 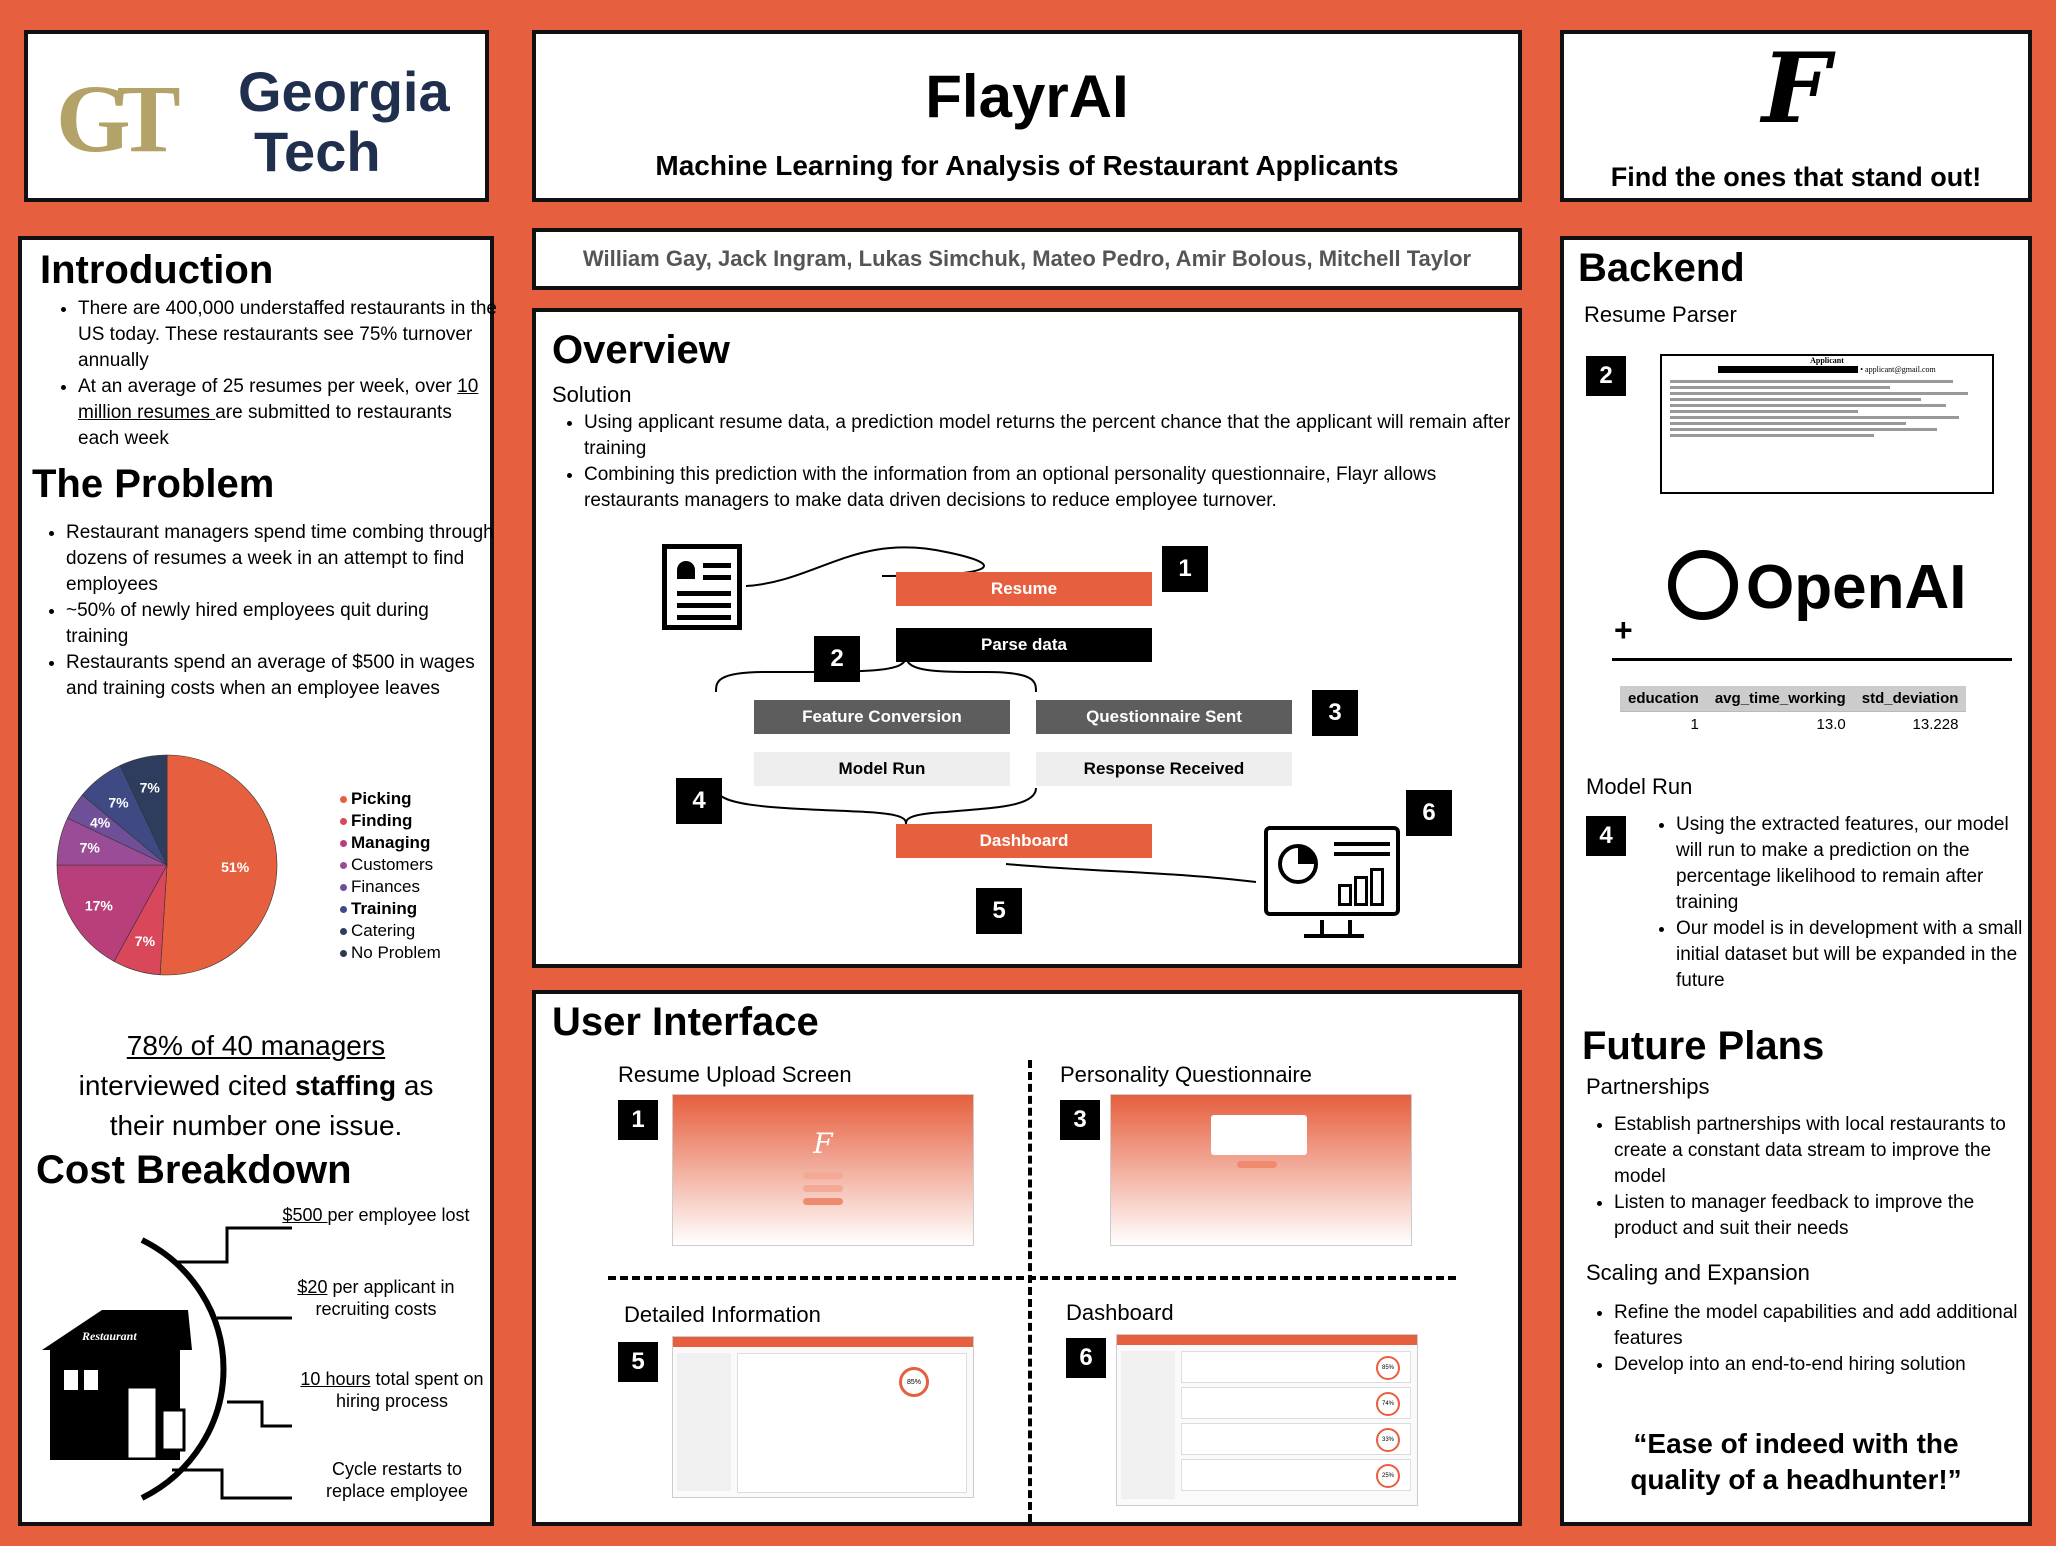 I want to click on step-badge-3: 3, so click(x=1335, y=713).